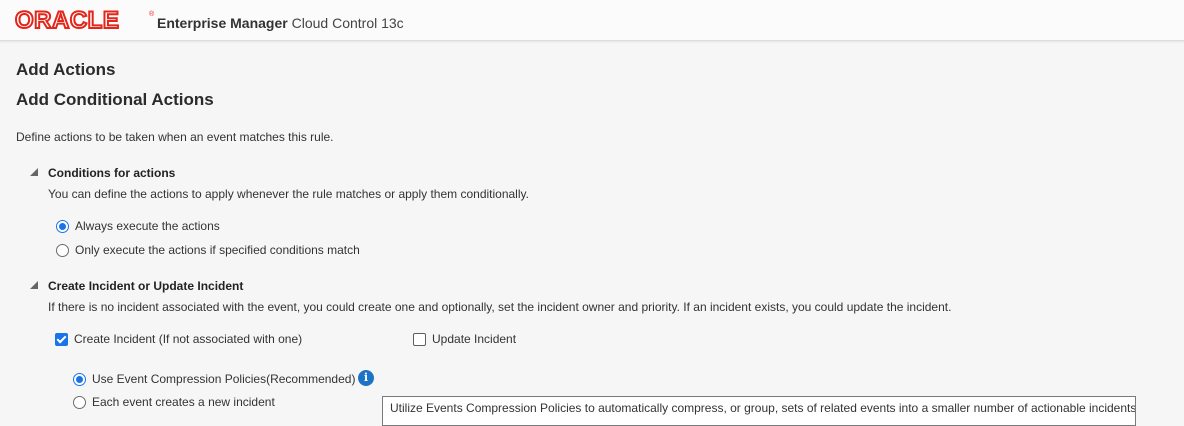  Describe the element at coordinates (62, 250) in the screenshot. I see `conditional-execute-radio` at that location.